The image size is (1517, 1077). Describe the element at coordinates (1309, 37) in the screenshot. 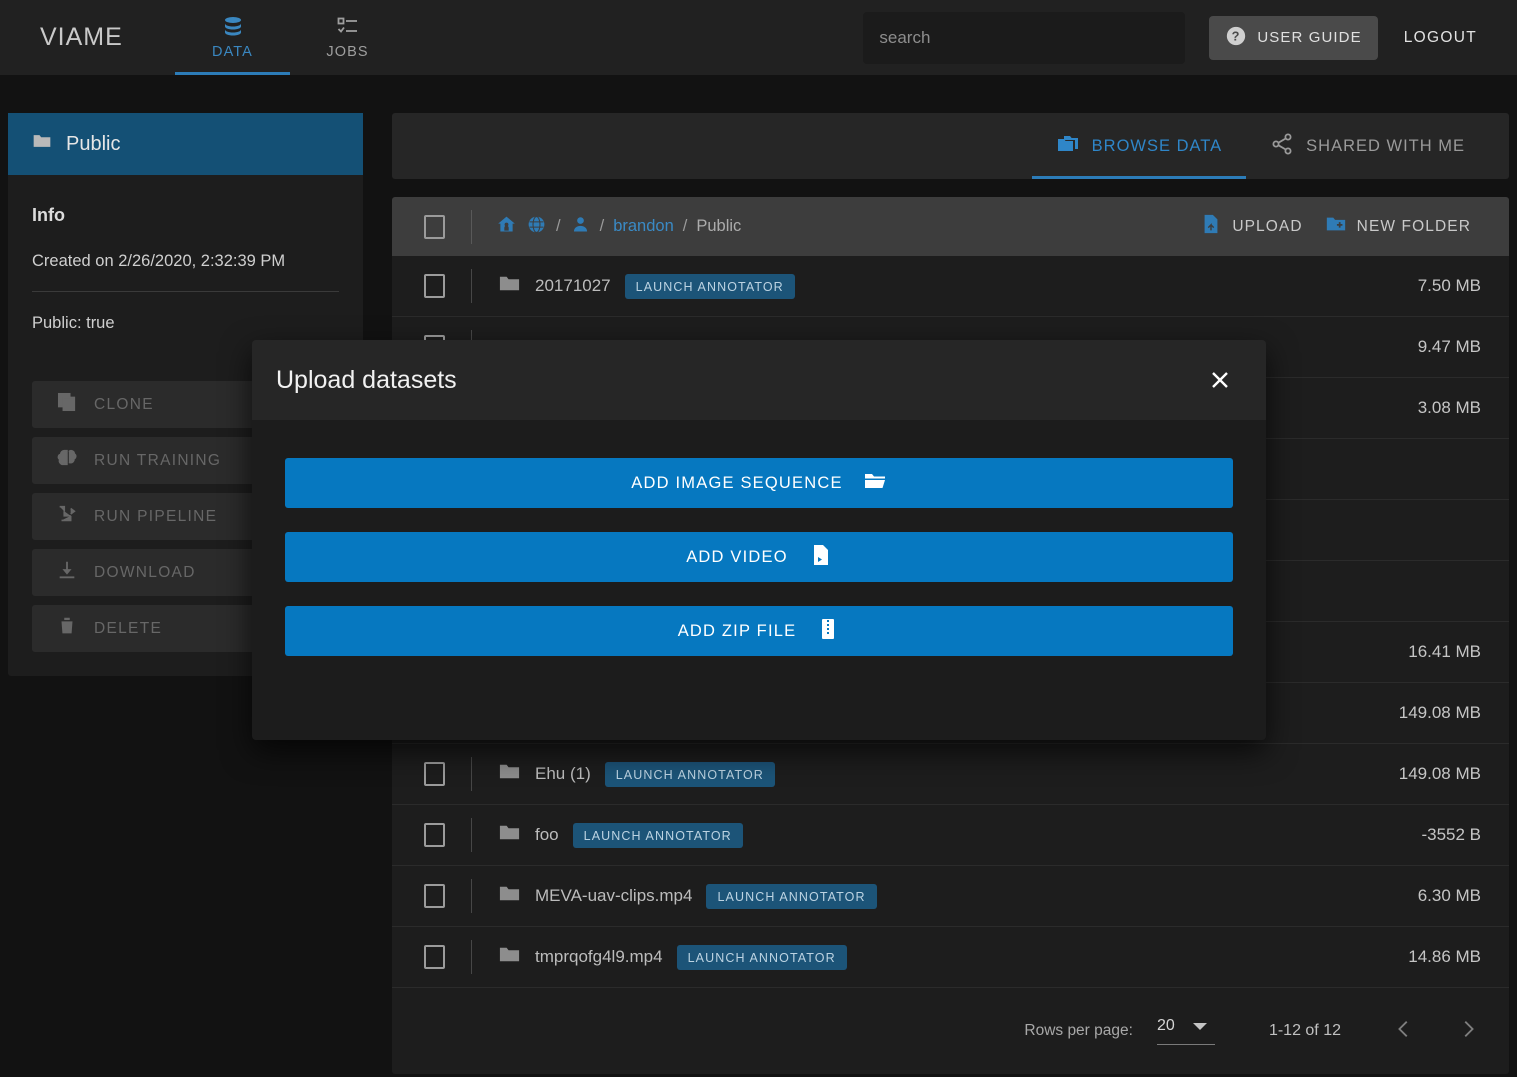

I see `user-guide-label: USER GUIDE` at that location.